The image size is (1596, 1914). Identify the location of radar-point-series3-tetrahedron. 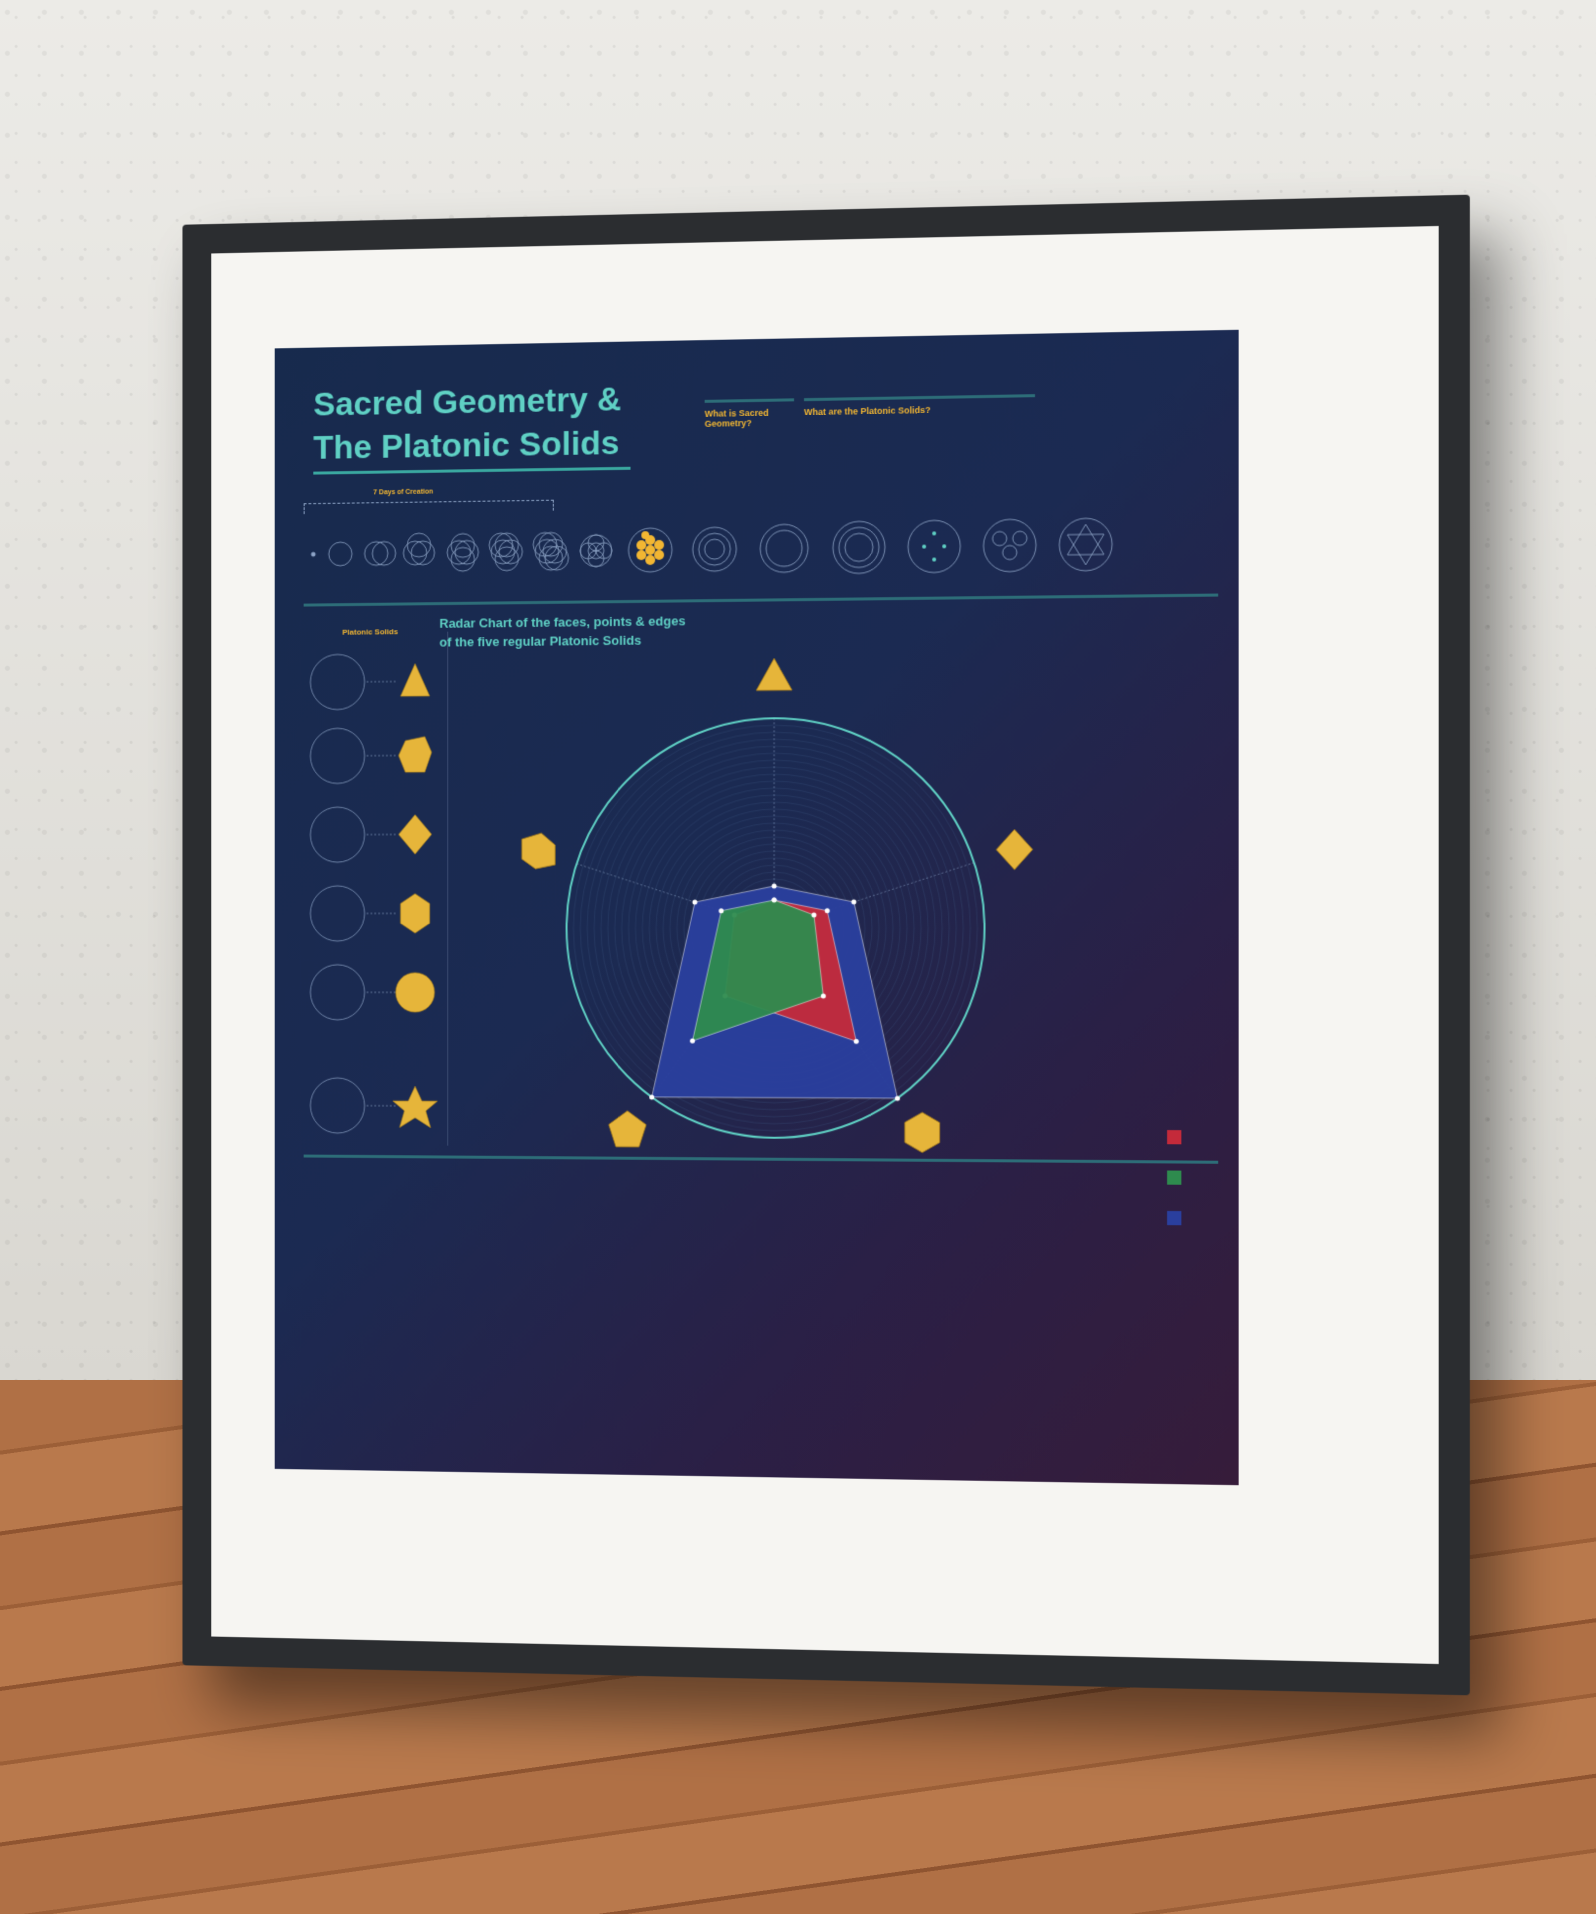
(774, 886).